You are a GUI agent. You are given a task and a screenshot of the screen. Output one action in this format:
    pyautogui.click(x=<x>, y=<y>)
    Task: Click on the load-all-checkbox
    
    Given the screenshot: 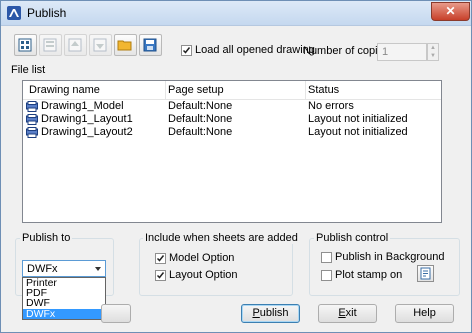 What is the action you would take?
    pyautogui.click(x=186, y=50)
    